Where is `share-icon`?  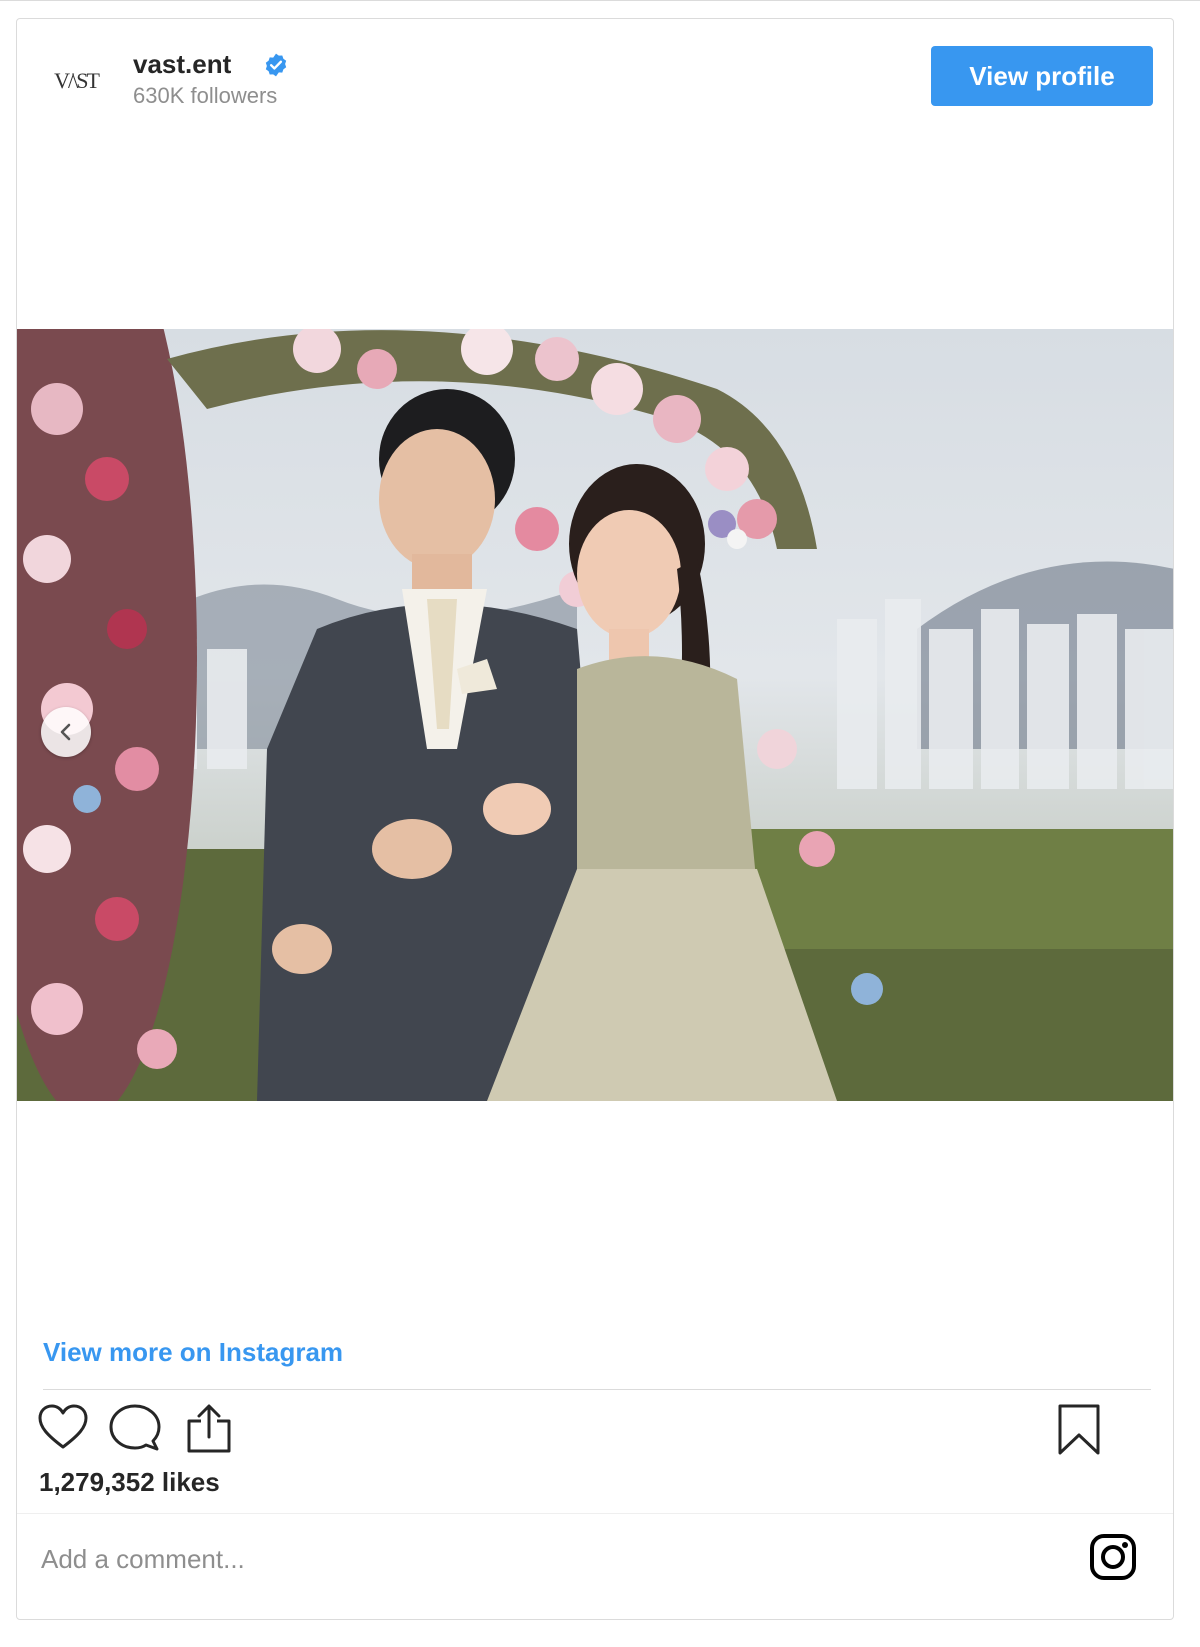 share-icon is located at coordinates (209, 1429).